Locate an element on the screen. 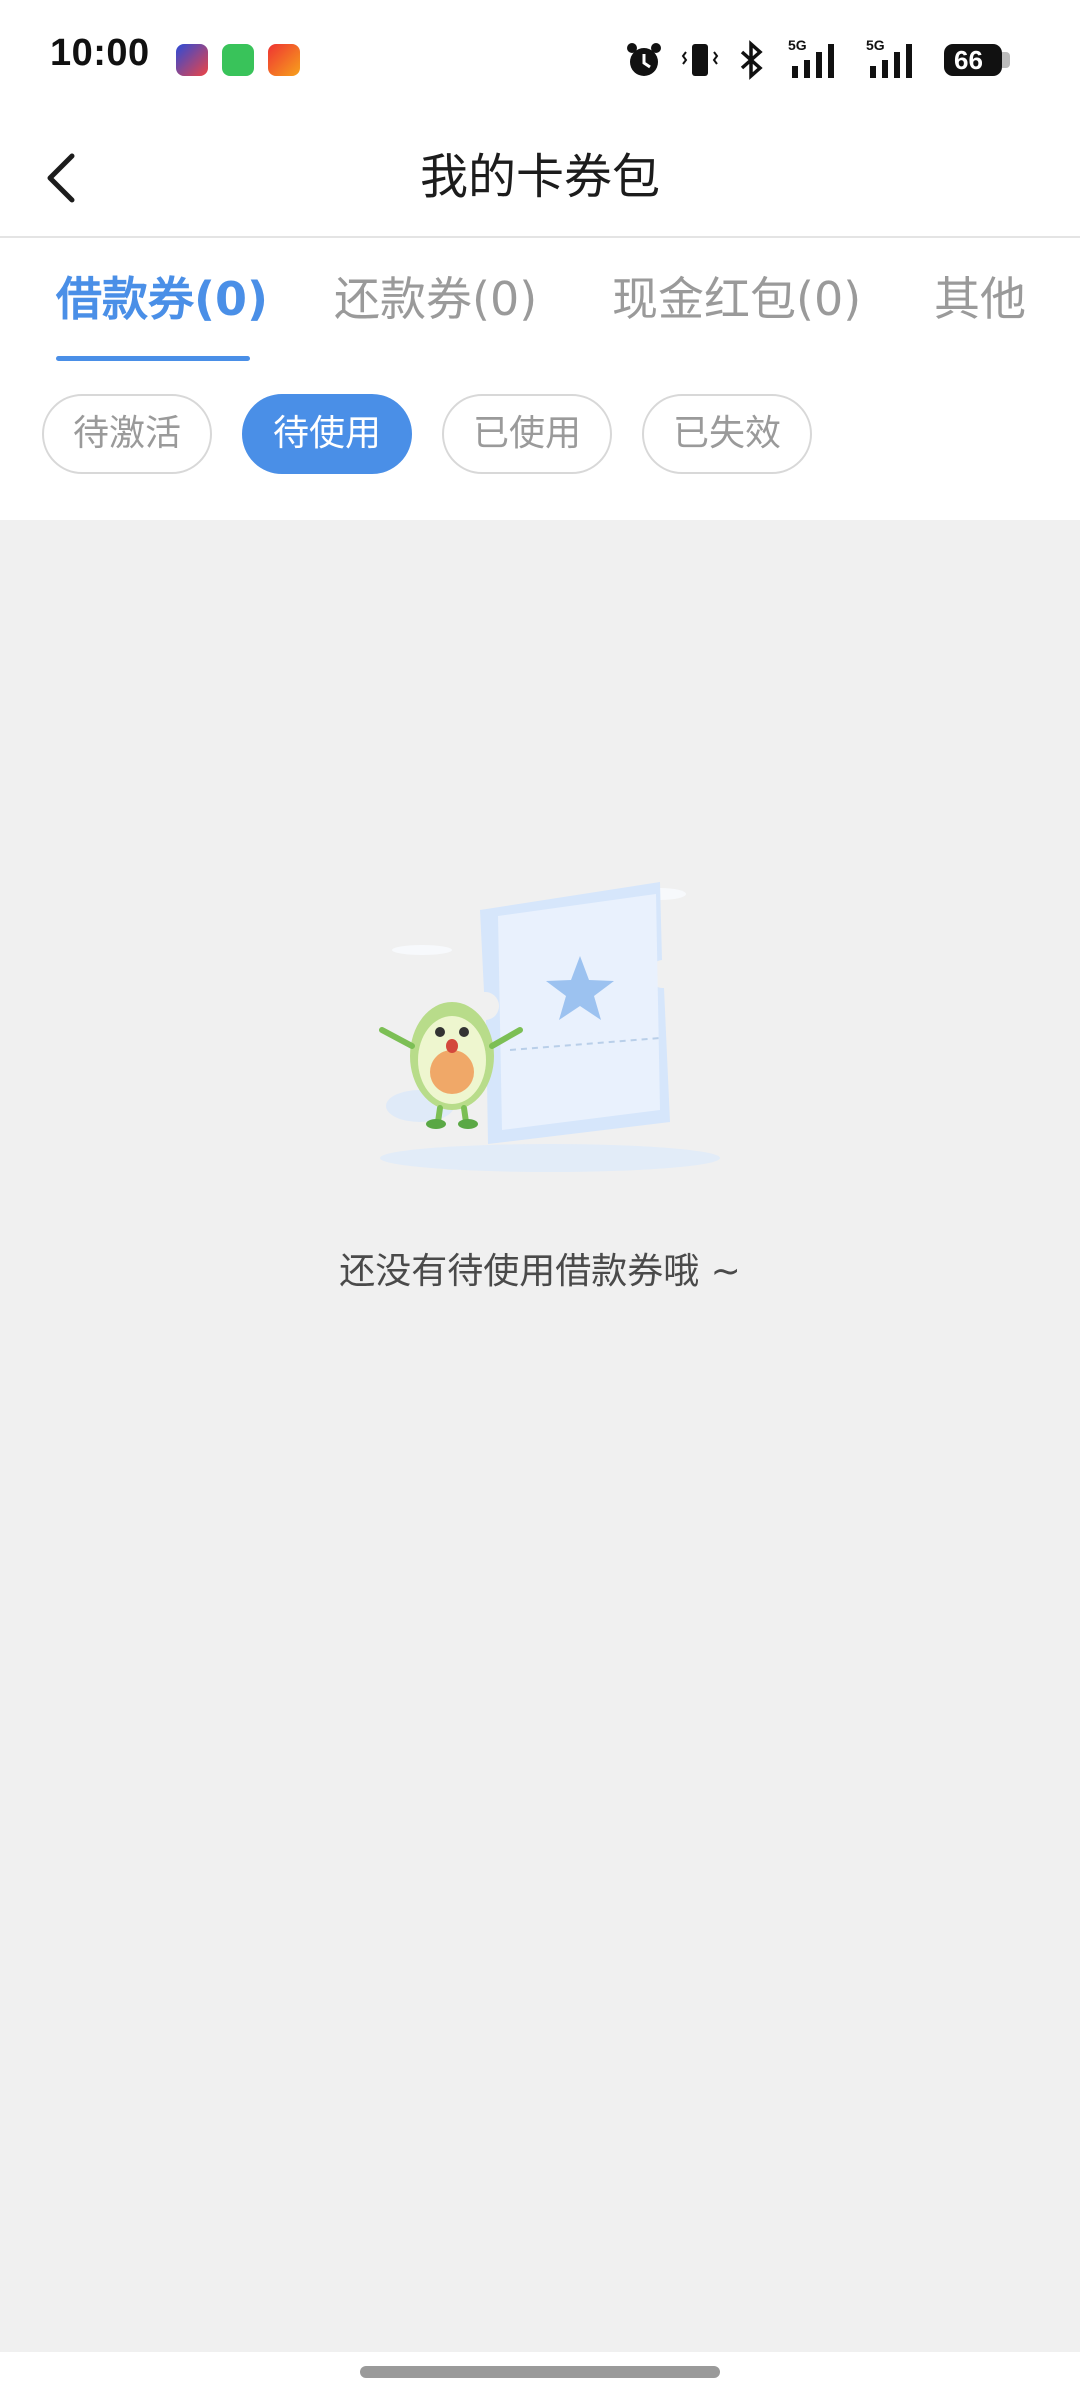  filter-chips: 待激活 待使用 已使用 已失效 is located at coordinates (540, 441).